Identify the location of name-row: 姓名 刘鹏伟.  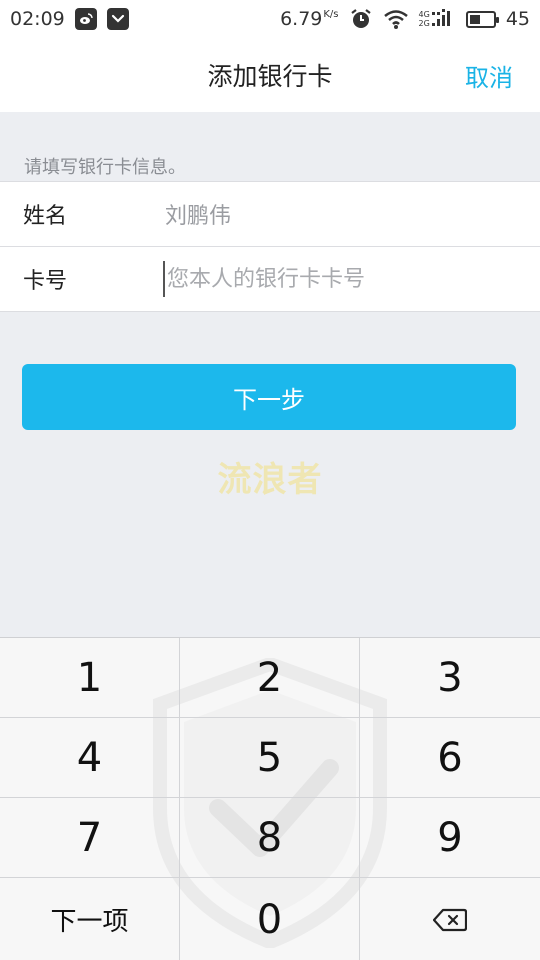
(270, 214).